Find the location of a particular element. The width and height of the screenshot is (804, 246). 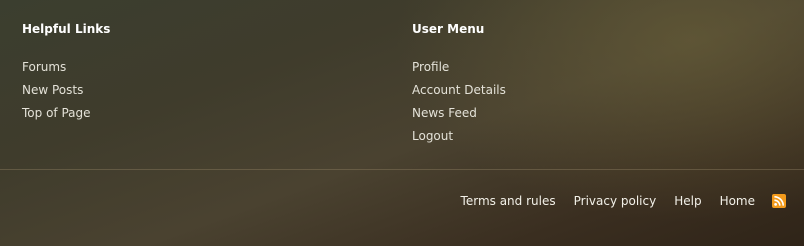

list-item: Profile is located at coordinates (459, 70).